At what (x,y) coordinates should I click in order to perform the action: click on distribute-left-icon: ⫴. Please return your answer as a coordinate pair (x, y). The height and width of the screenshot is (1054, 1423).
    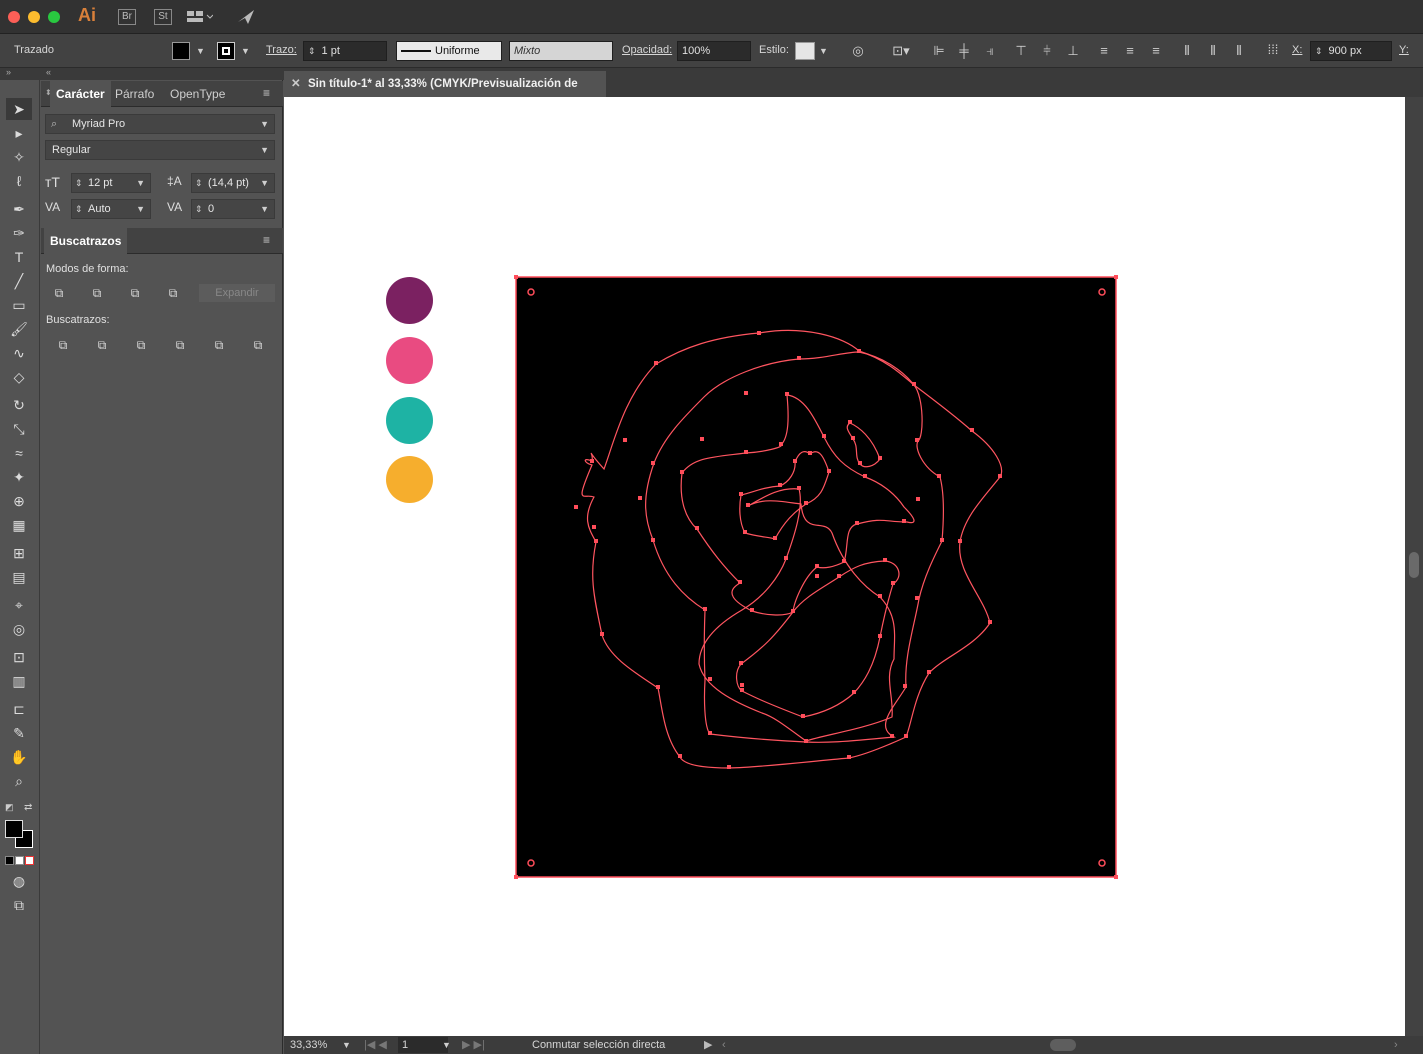
    Looking at the image, I should click on (1187, 51).